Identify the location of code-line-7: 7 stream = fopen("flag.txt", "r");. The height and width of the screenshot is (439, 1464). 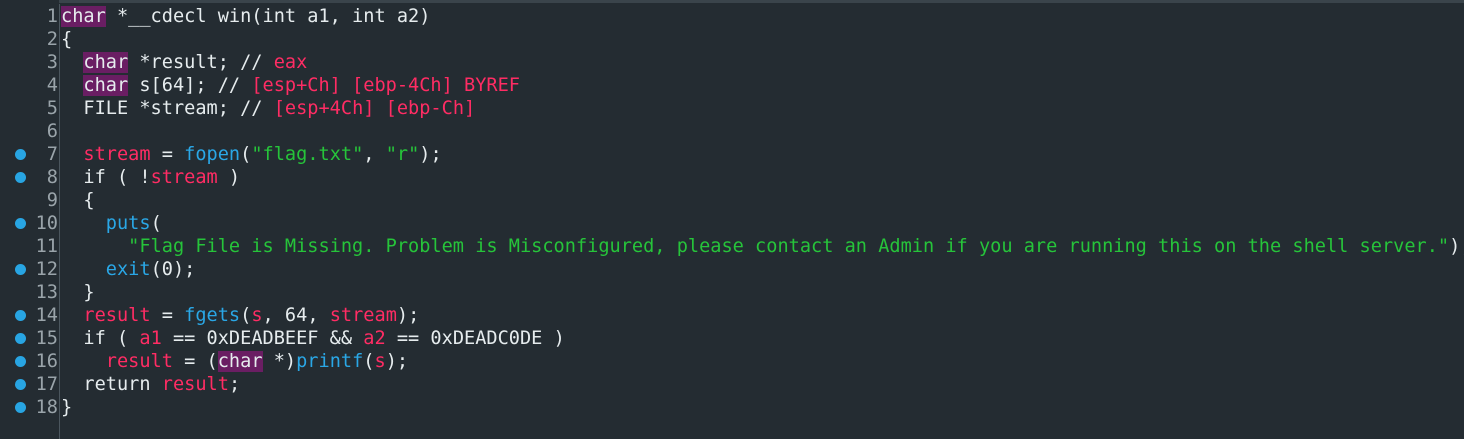
(732, 154).